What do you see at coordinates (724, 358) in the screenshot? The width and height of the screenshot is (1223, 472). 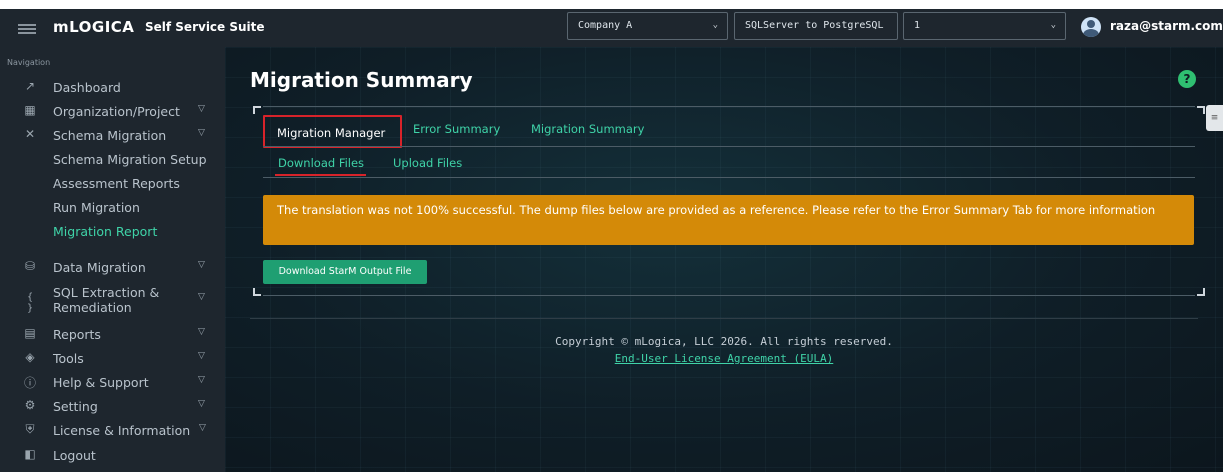 I see `eula-link: End-User License Agreement (EULA)` at bounding box center [724, 358].